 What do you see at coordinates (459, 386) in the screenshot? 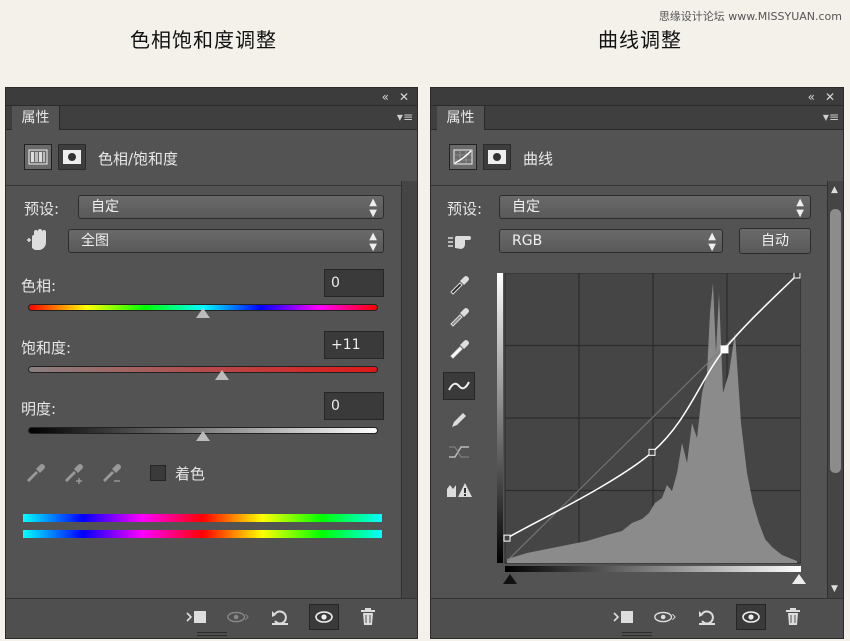
I see `edit-points-curve-icon` at bounding box center [459, 386].